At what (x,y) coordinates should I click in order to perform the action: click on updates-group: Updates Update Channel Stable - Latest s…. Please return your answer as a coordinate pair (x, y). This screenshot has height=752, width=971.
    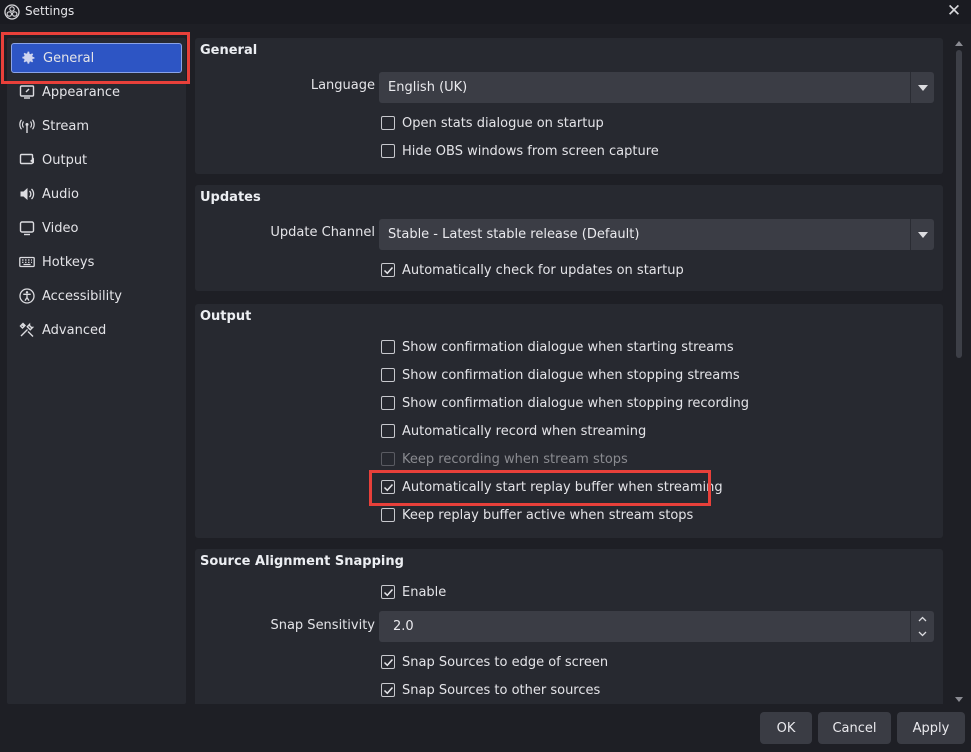
    Looking at the image, I should click on (569, 238).